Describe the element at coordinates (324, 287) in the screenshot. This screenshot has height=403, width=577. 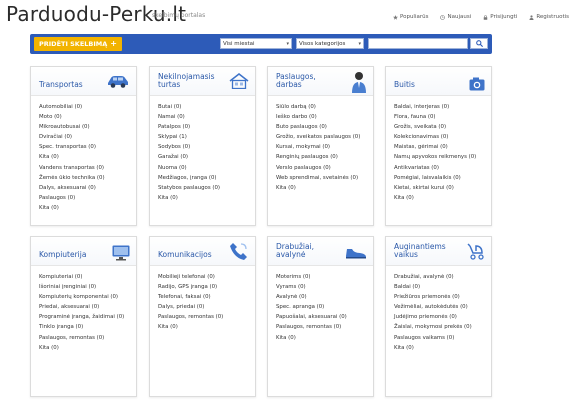
I see `list-item: Vyrams (0)` at that location.